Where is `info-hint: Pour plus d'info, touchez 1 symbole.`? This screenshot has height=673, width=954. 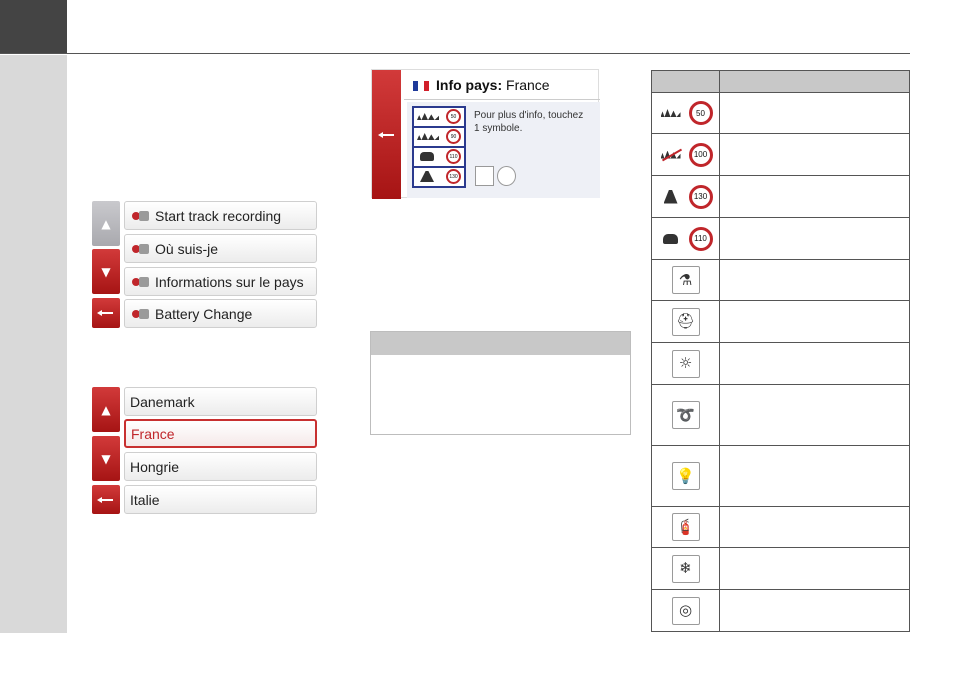
info-hint: Pour plus d'info, touchez 1 symbole. is located at coordinates (529, 122).